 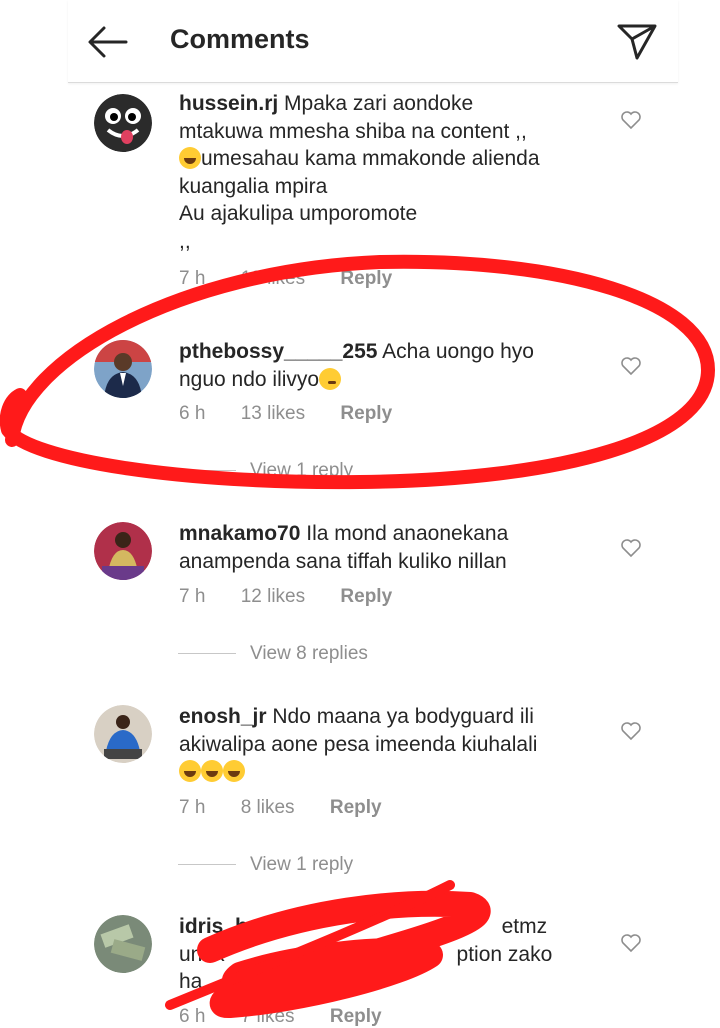 What do you see at coordinates (295, 1017) in the screenshot?
I see `comment-meta: 6 h 7 likes Reply` at bounding box center [295, 1017].